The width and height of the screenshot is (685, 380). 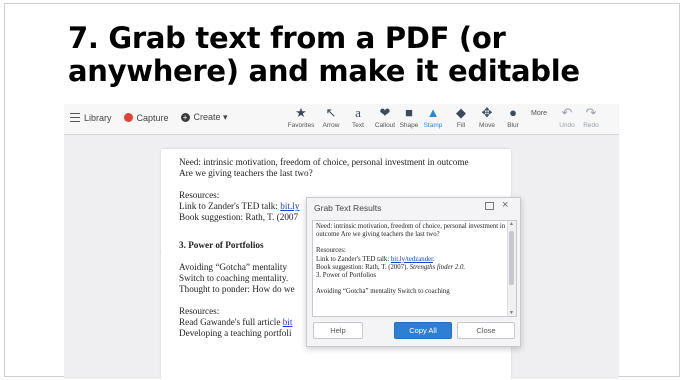 I want to click on grab-ted-link: bit.ly/tedzander, so click(x=411, y=259).